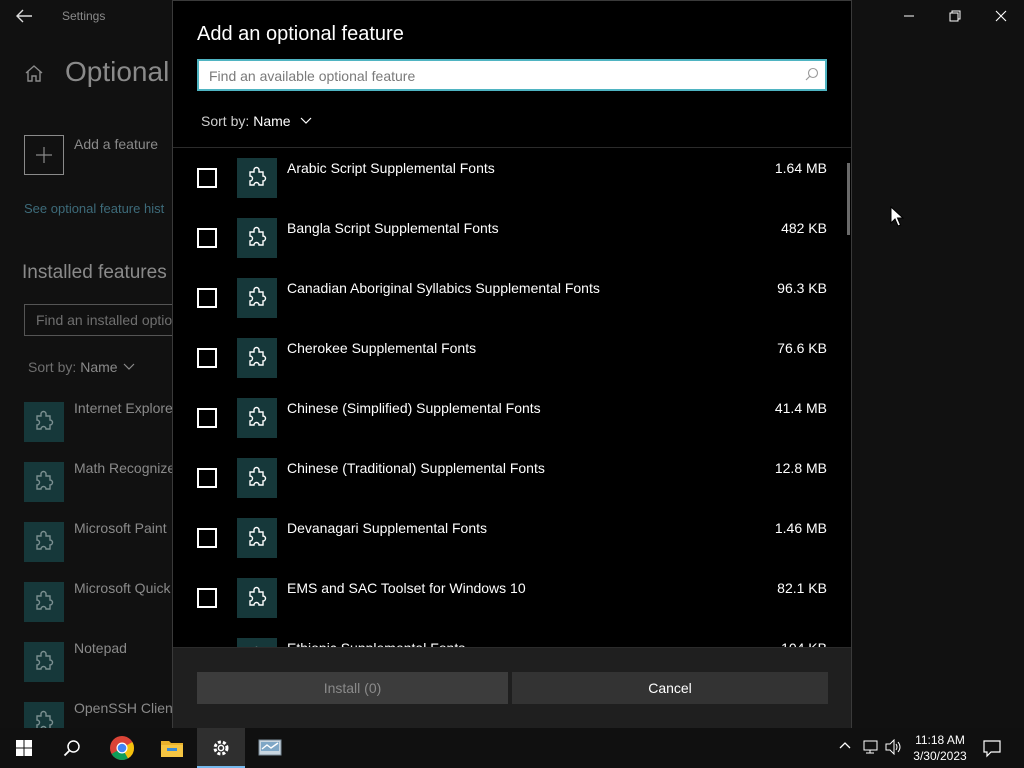 The image size is (1024, 768). What do you see at coordinates (1001, 16) in the screenshot?
I see `close-icon` at bounding box center [1001, 16].